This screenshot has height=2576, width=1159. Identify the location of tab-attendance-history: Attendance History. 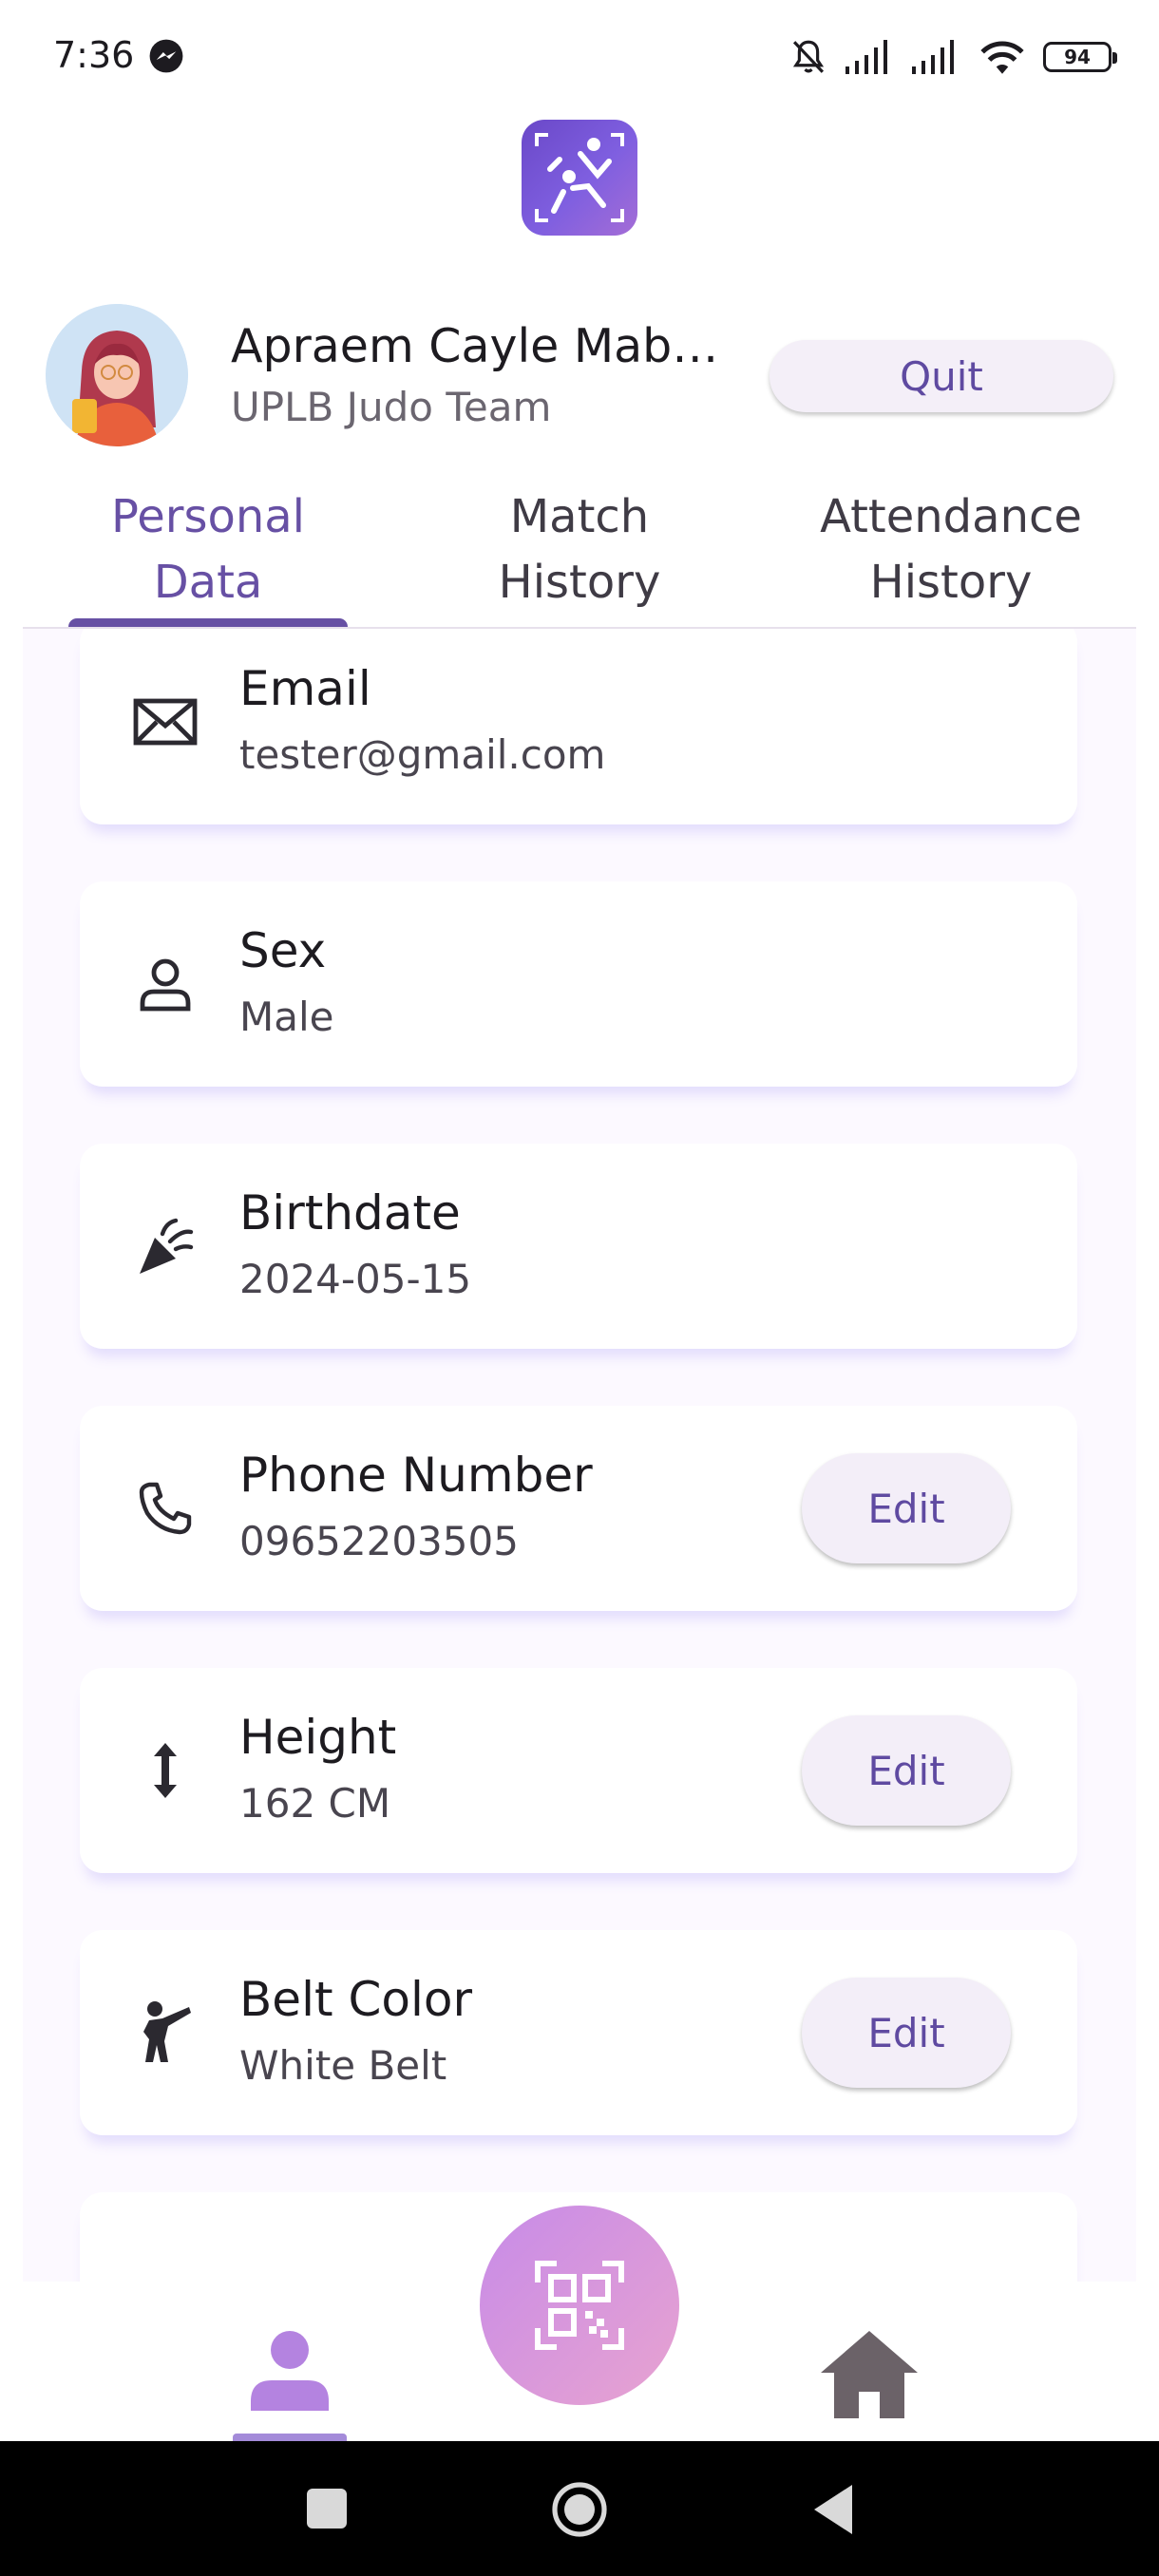
(951, 551).